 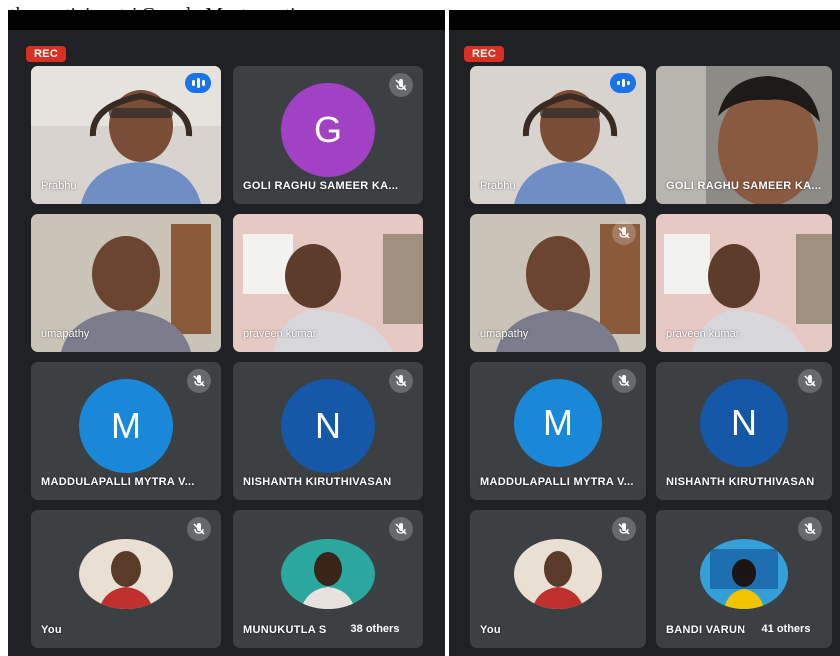 I want to click on avatar: G, so click(x=328, y=130).